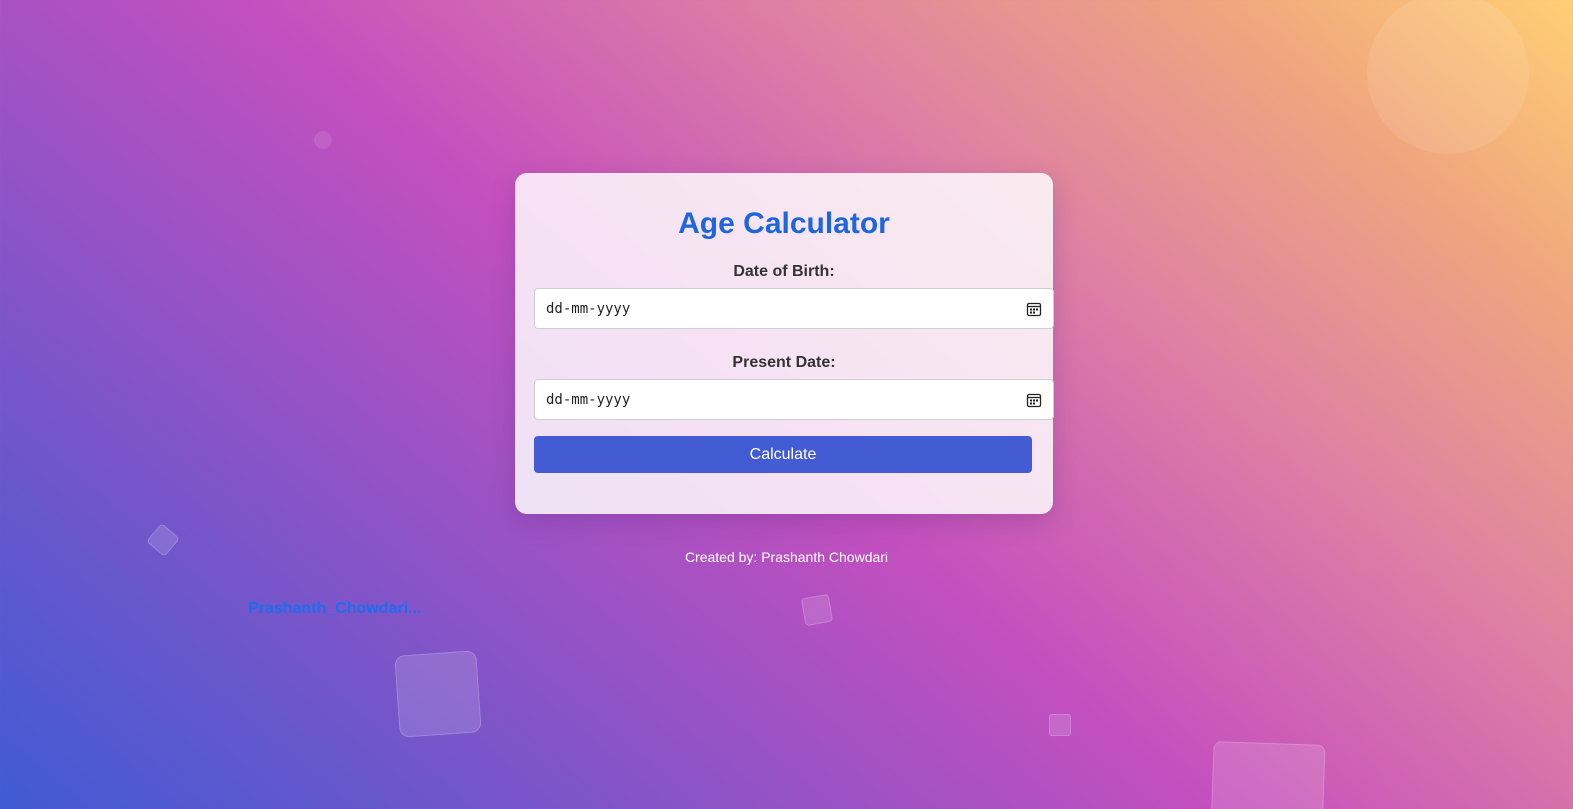 The width and height of the screenshot is (1573, 809). Describe the element at coordinates (323, 140) in the screenshot. I see `decorative-dot` at that location.